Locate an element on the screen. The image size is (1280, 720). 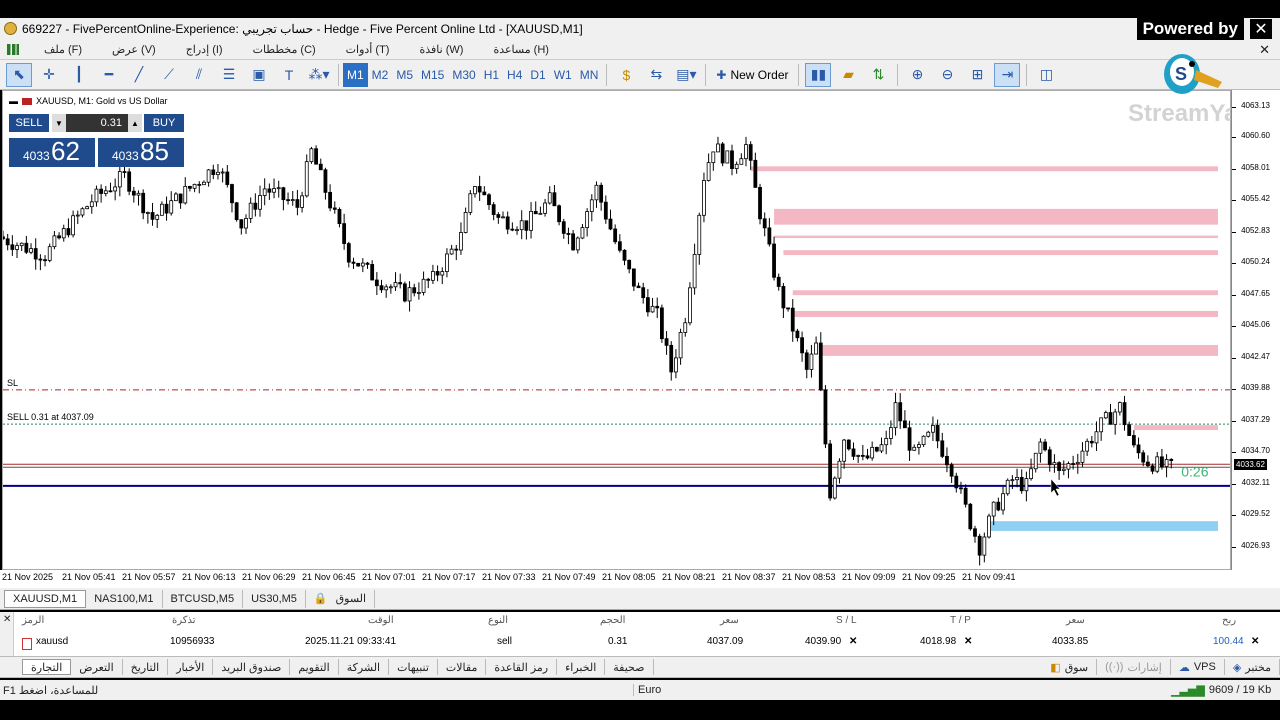
tab-nas100: NAS100,M1 is located at coordinates (124, 598).